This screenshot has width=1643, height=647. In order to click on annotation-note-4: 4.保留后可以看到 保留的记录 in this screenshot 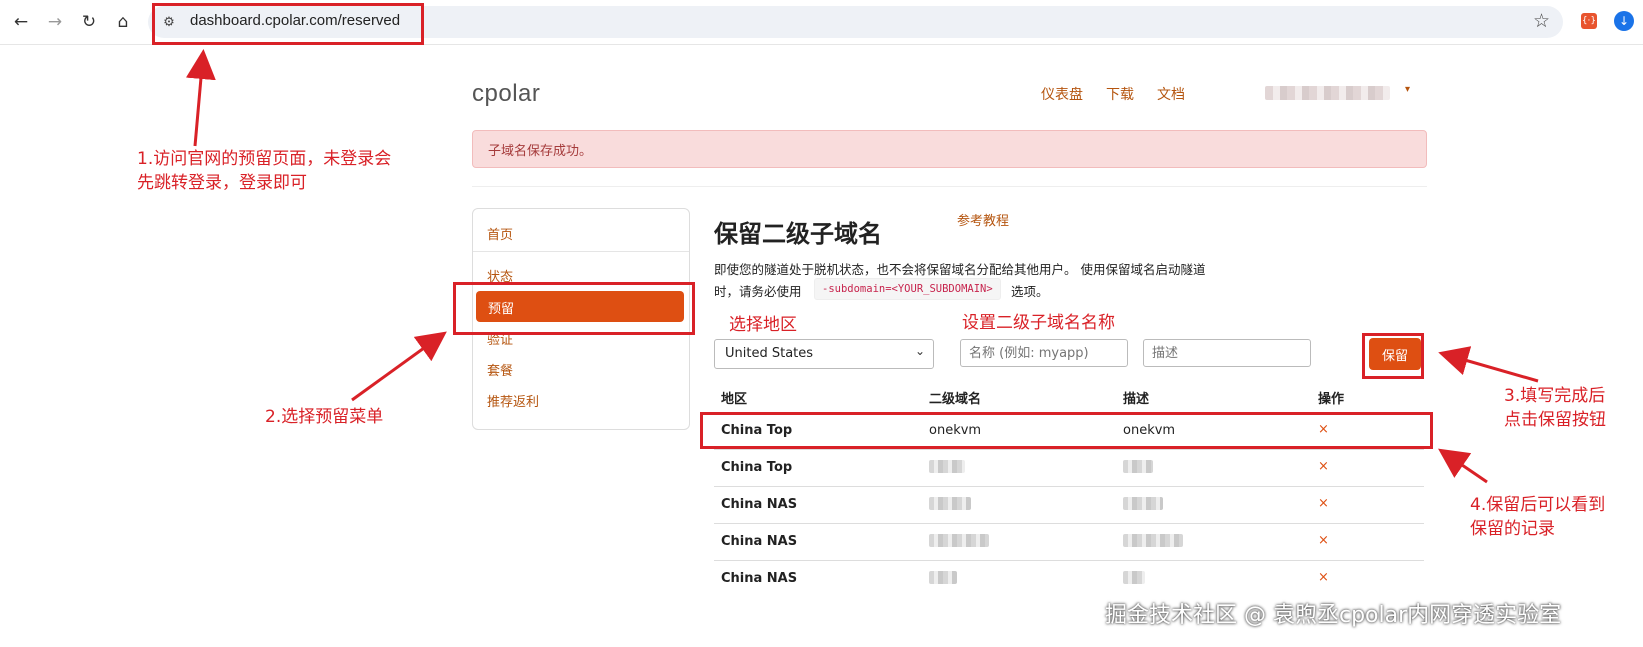, I will do `click(1537, 517)`.